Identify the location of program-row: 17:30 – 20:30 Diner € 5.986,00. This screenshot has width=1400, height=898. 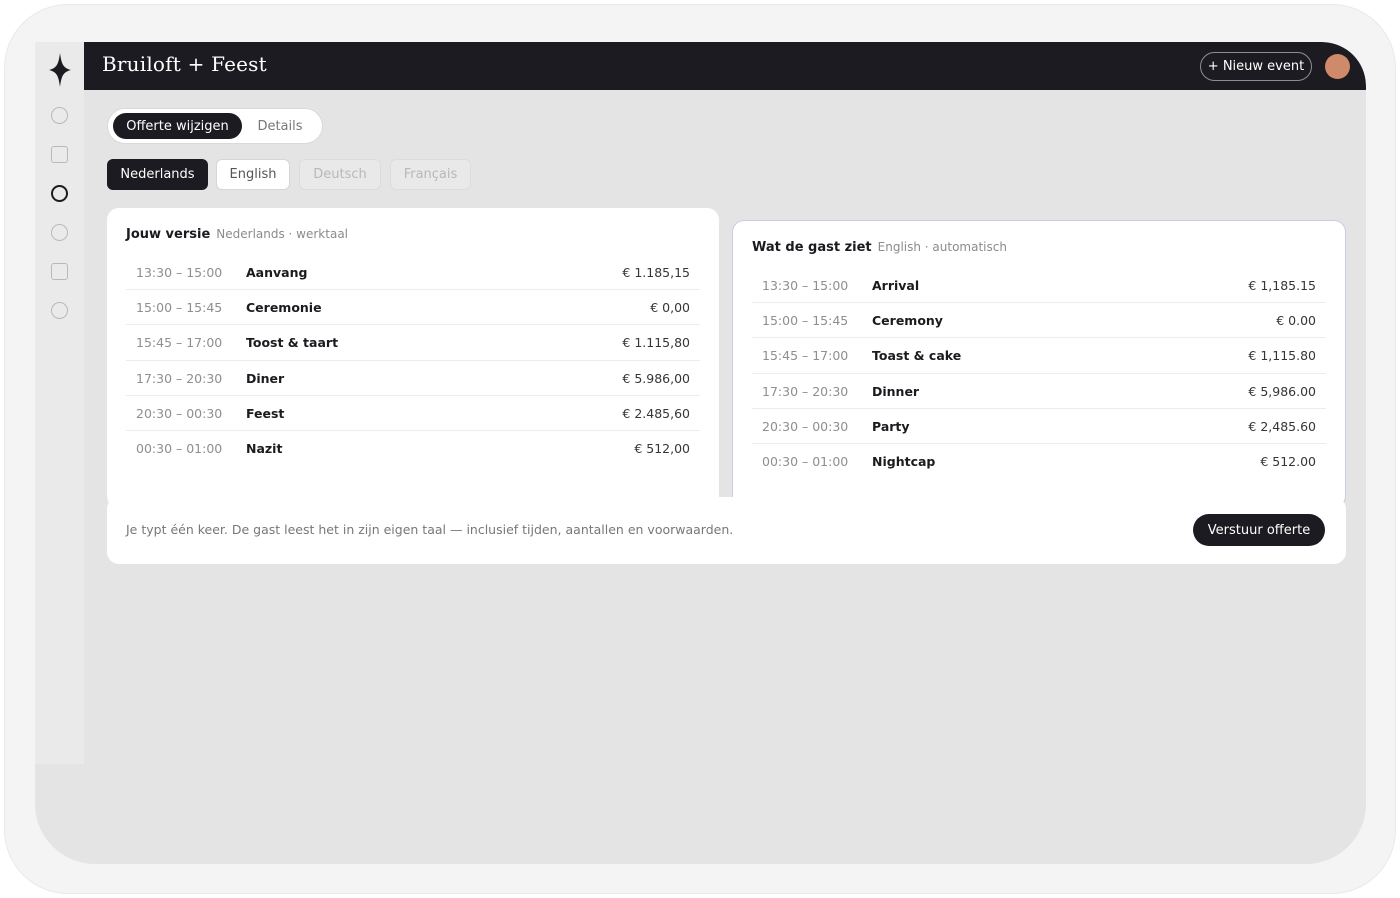
(413, 378).